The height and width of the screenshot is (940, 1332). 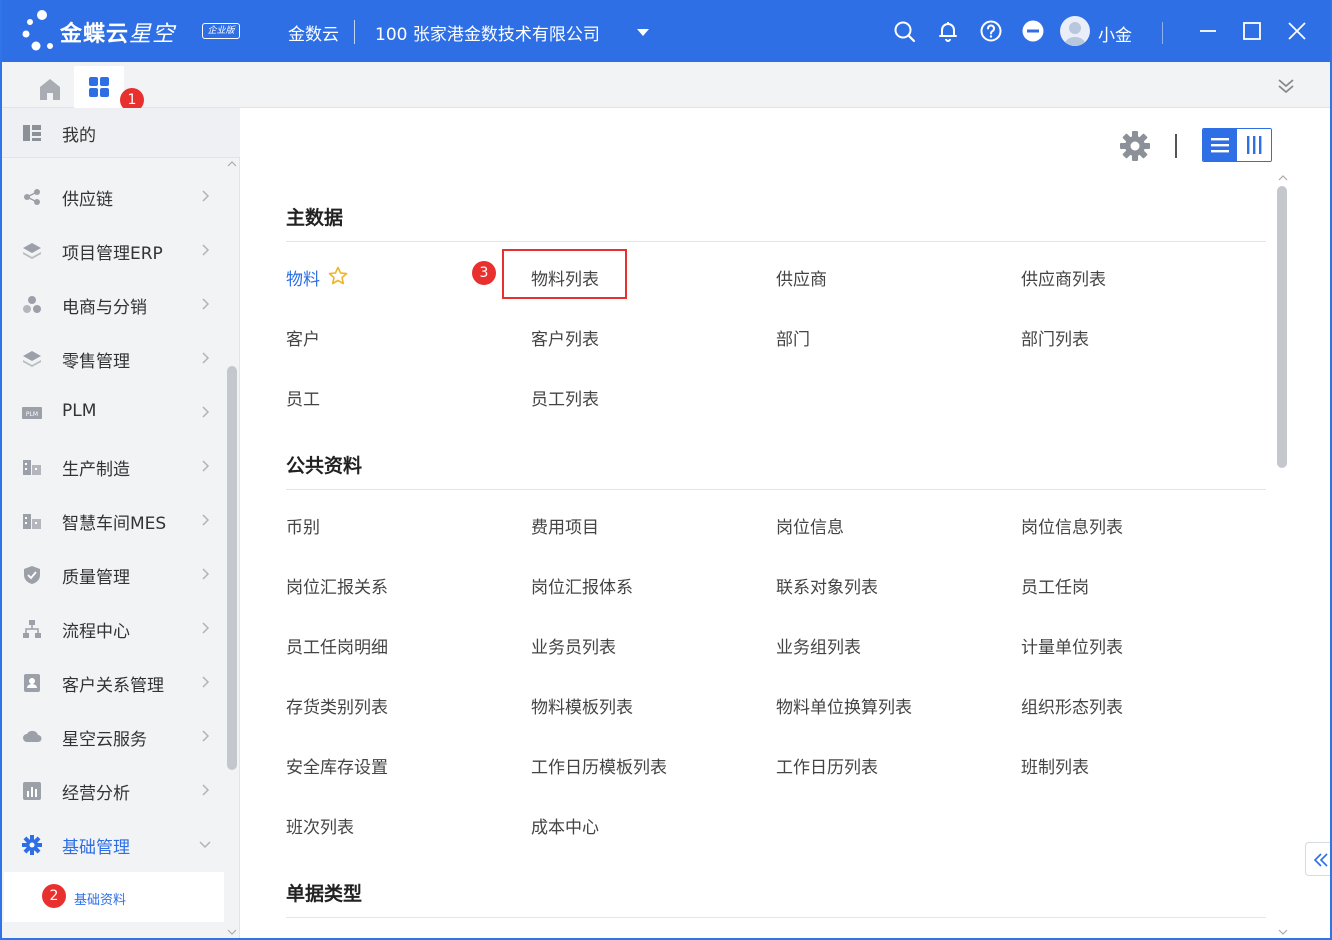 I want to click on menu-link: 币别, so click(x=303, y=525).